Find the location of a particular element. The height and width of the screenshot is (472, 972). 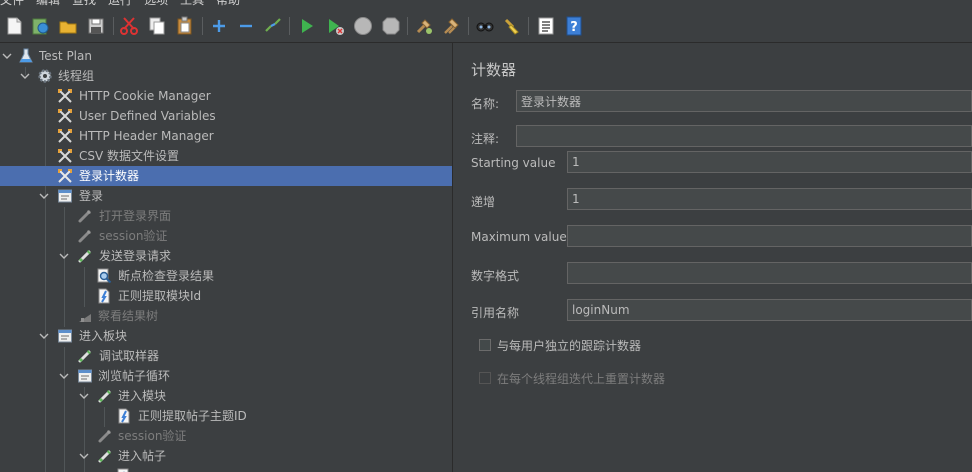

tree-row-regex-module-id: 正则提取模块Id is located at coordinates (226, 296).